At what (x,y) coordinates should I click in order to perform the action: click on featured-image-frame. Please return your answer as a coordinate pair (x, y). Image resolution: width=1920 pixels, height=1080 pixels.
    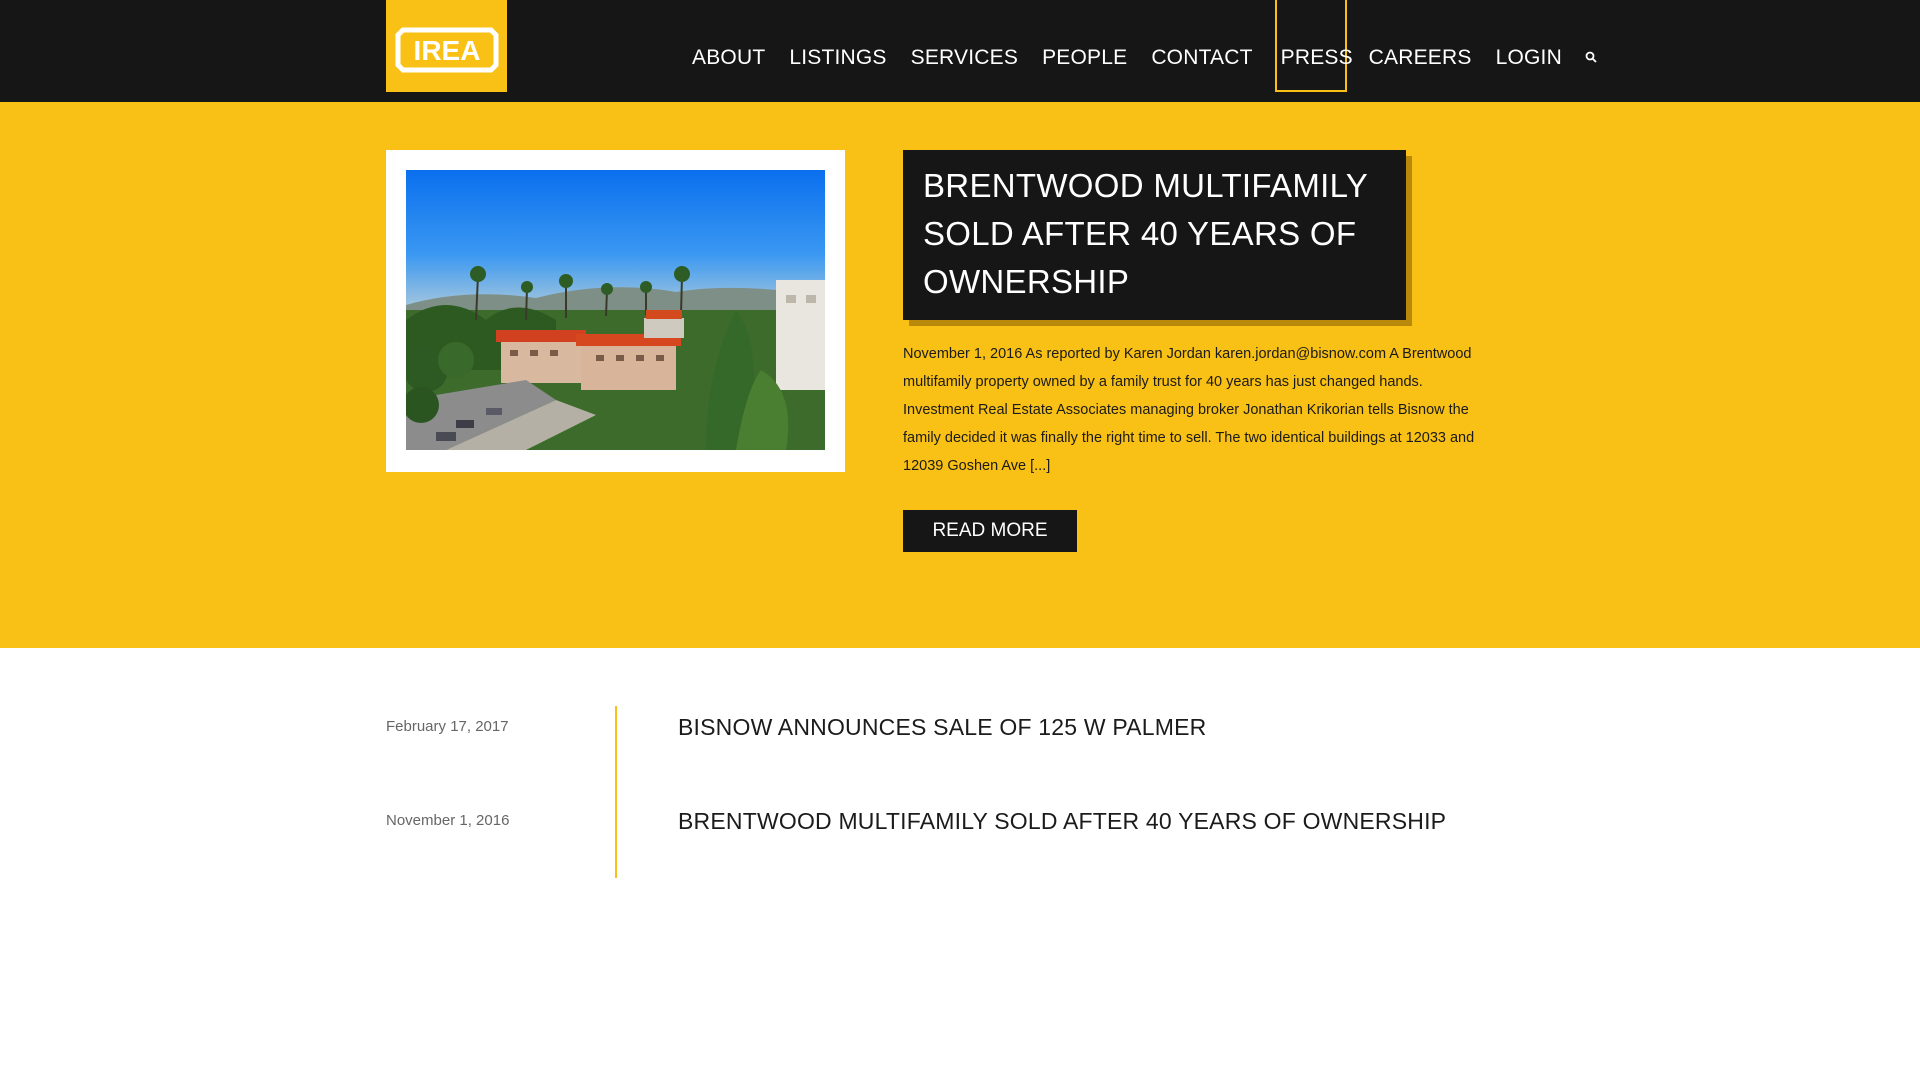
    Looking at the image, I should click on (615, 311).